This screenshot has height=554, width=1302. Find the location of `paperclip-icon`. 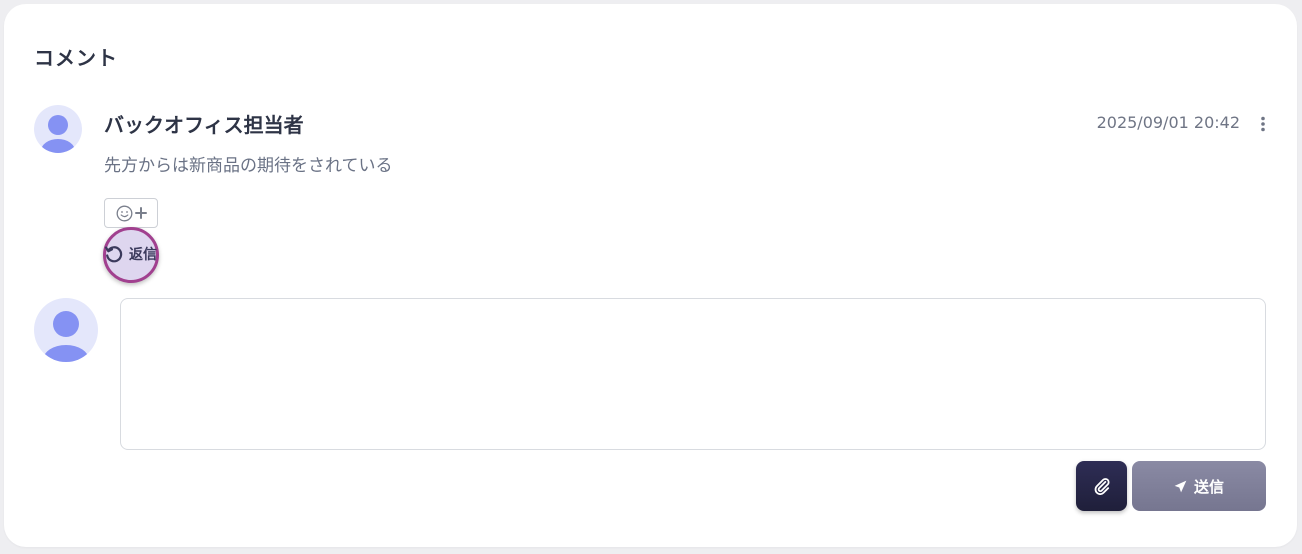

paperclip-icon is located at coordinates (1102, 486).